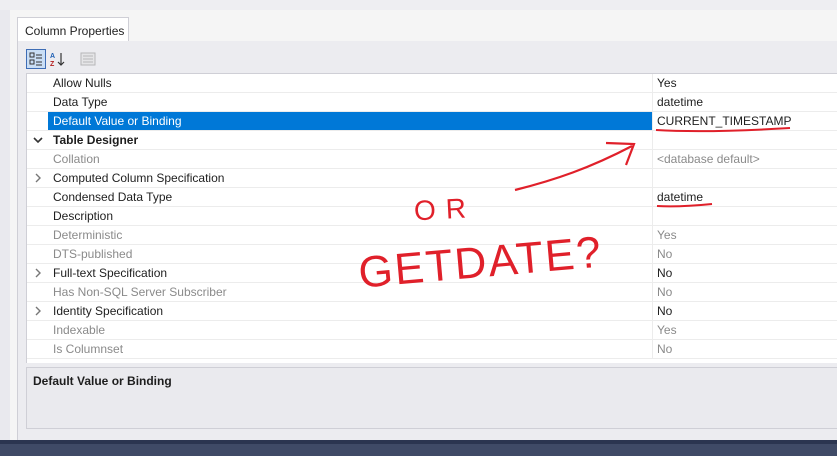  Describe the element at coordinates (745, 121) in the screenshot. I see `property-value: CURRENT_TIMESTAMP` at that location.